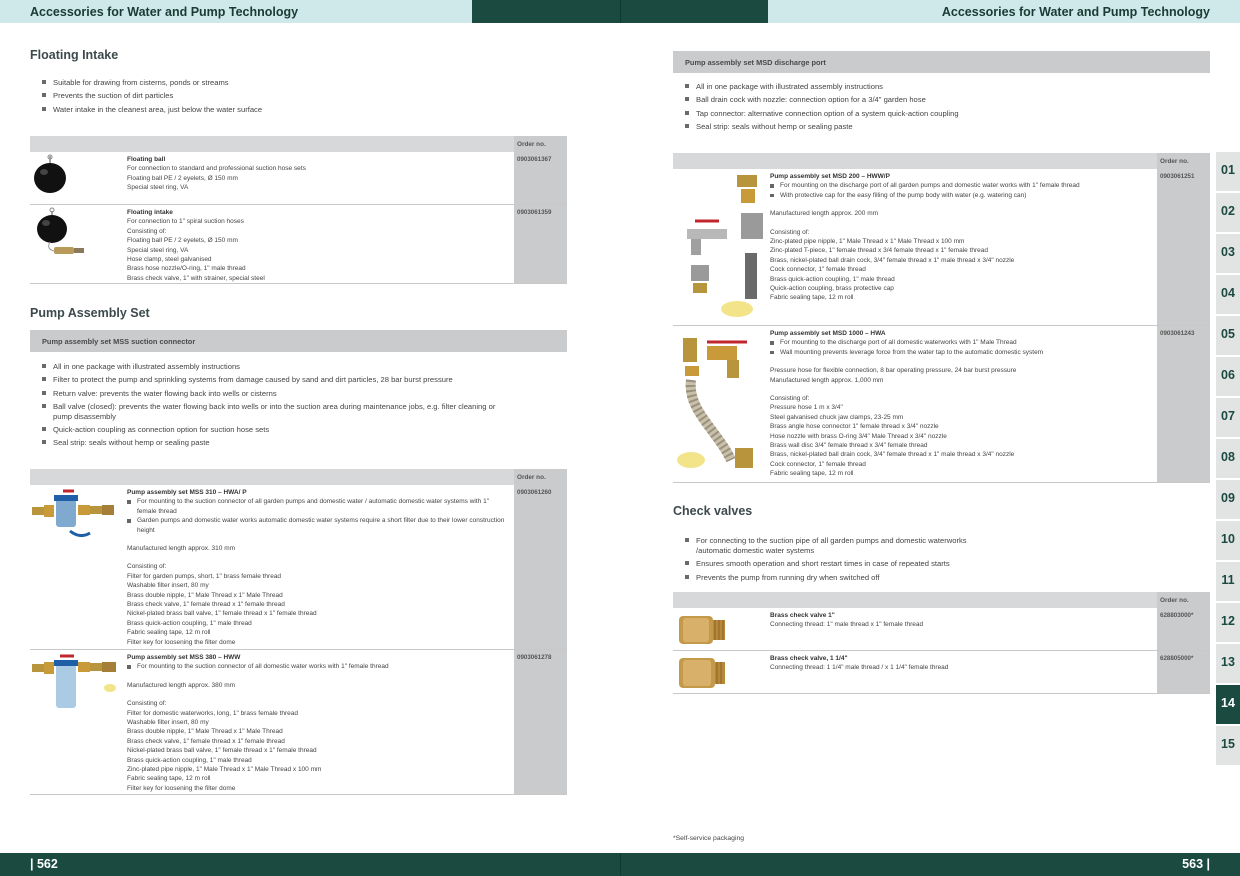 The height and width of the screenshot is (876, 1240). Describe the element at coordinates (90, 313) in the screenshot. I see `section-title-pump-assembly: Pump Assembly Set` at that location.